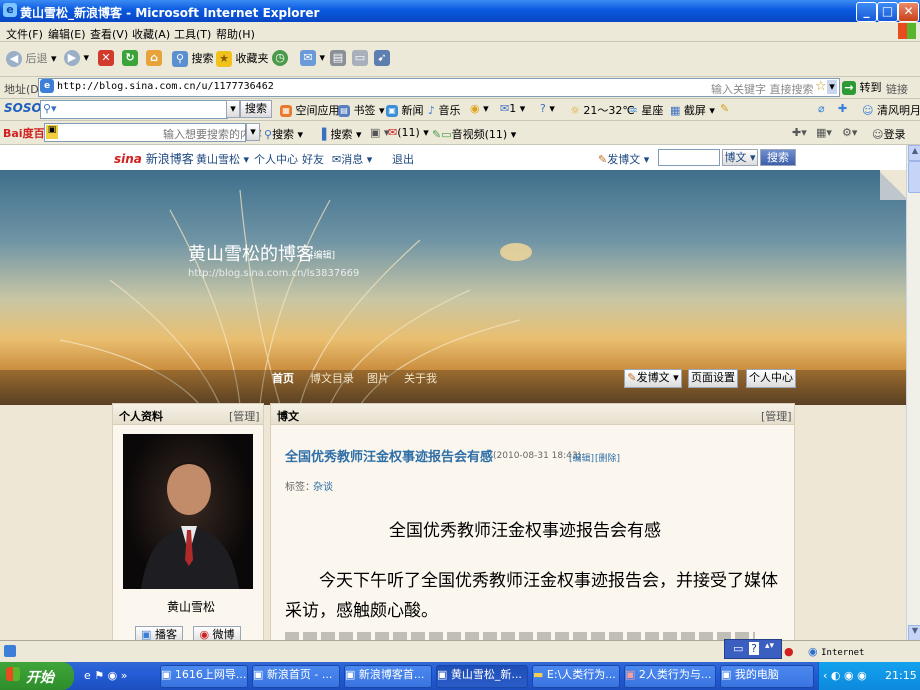 The width and height of the screenshot is (920, 690). I want to click on keyboard-icon: ▭, so click(738, 648).